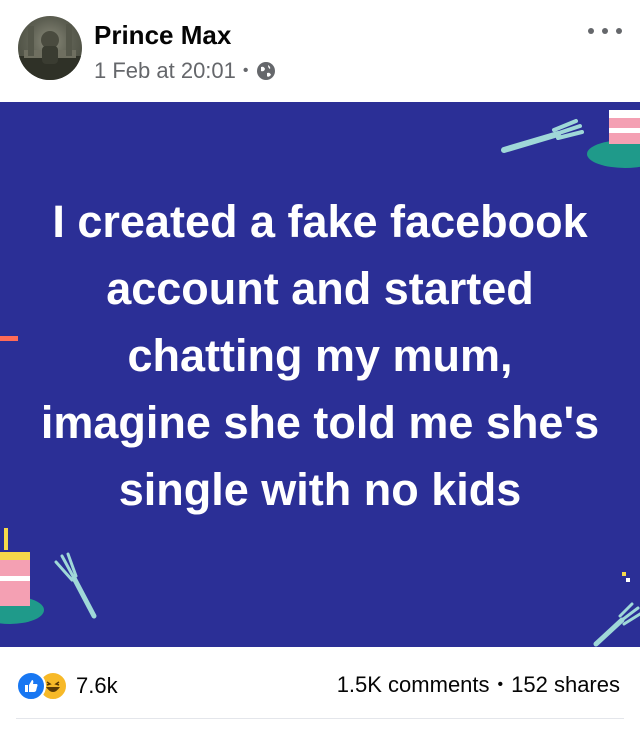 This screenshot has width=640, height=731. I want to click on globe-icon, so click(266, 71).